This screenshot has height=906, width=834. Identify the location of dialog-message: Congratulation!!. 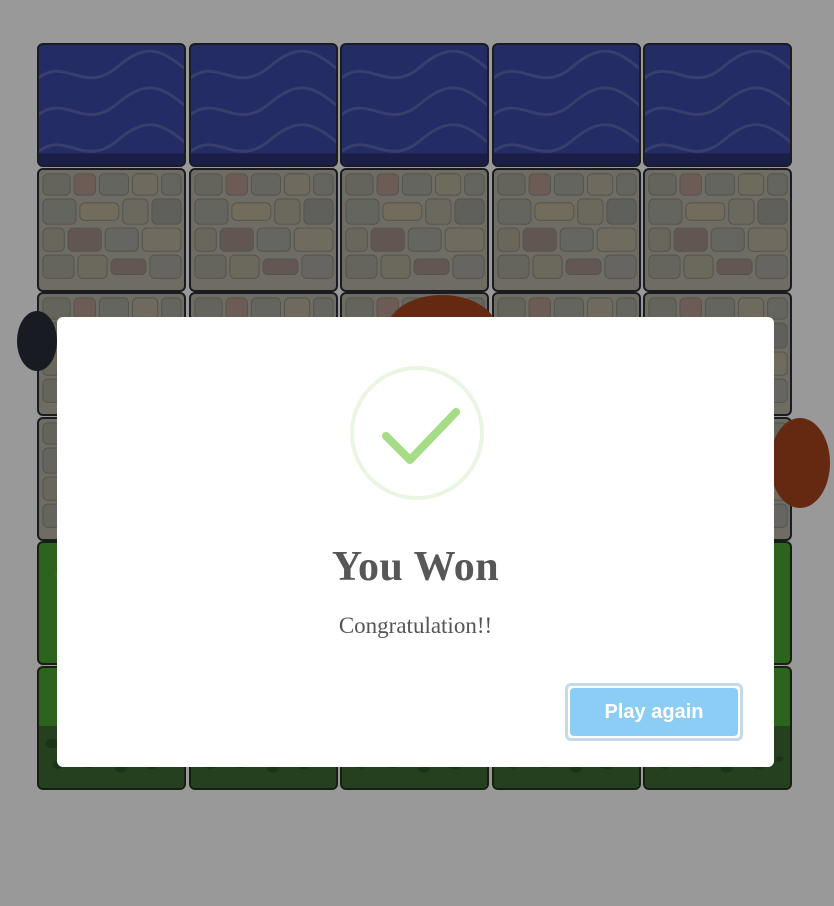
(415, 625).